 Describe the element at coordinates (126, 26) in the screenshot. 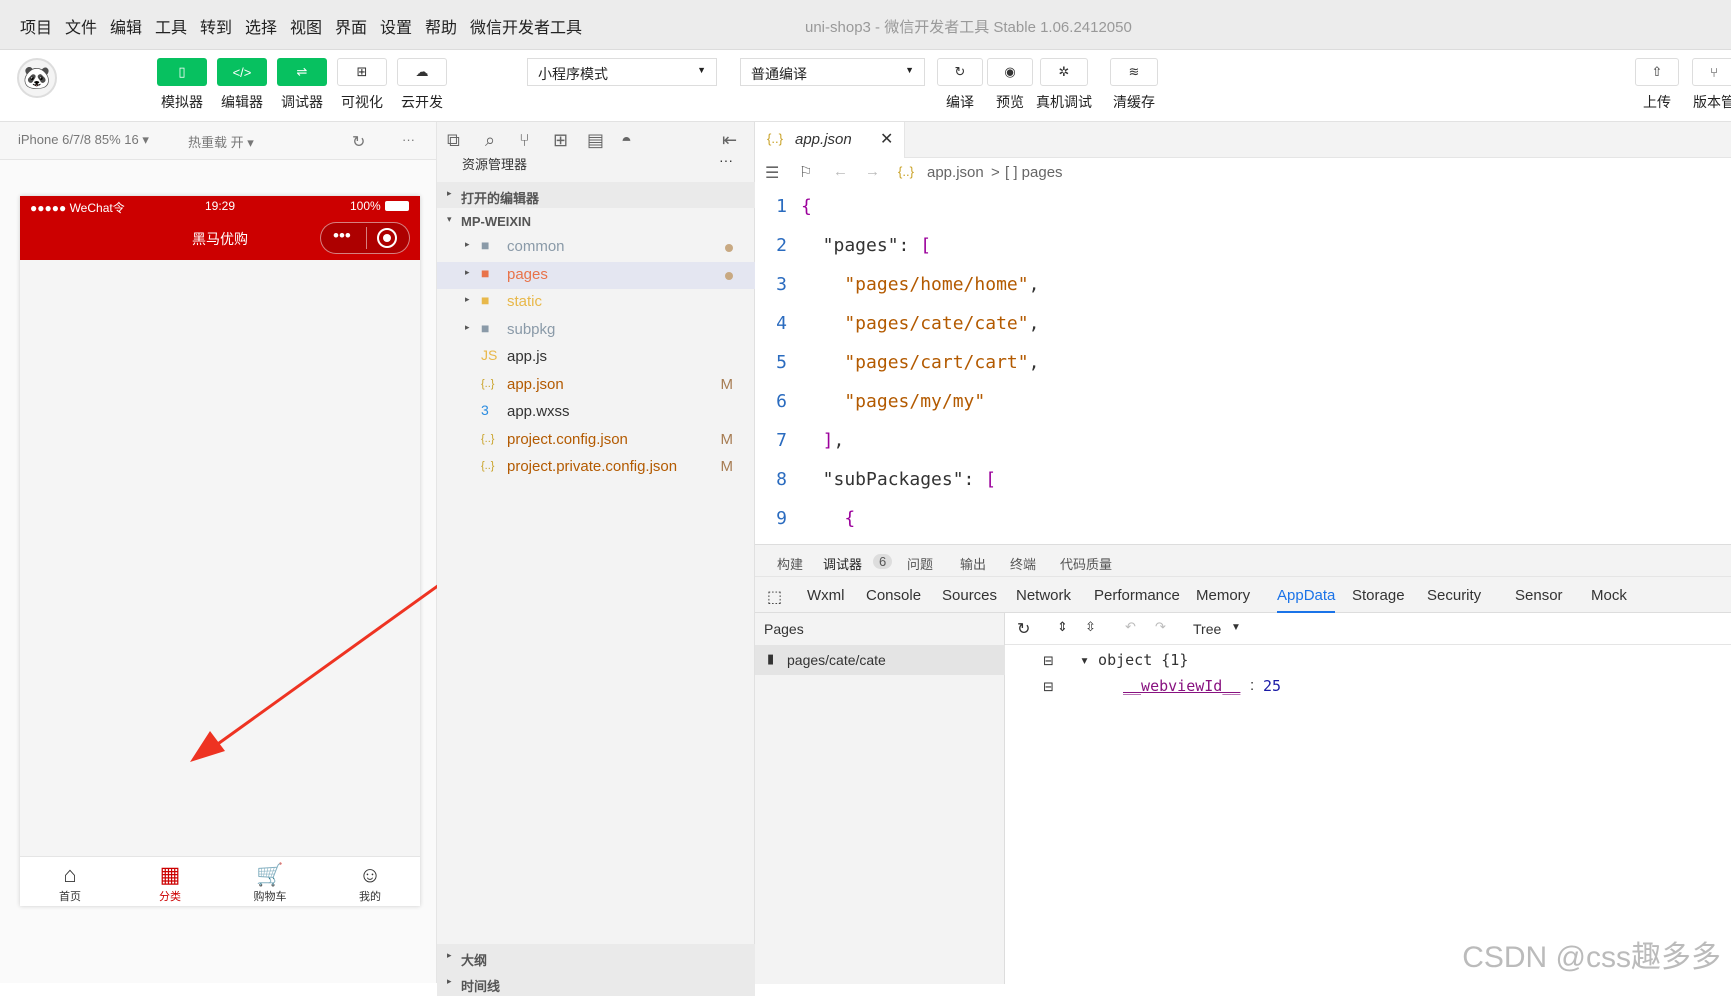

I see `menu-item: 编辑` at that location.